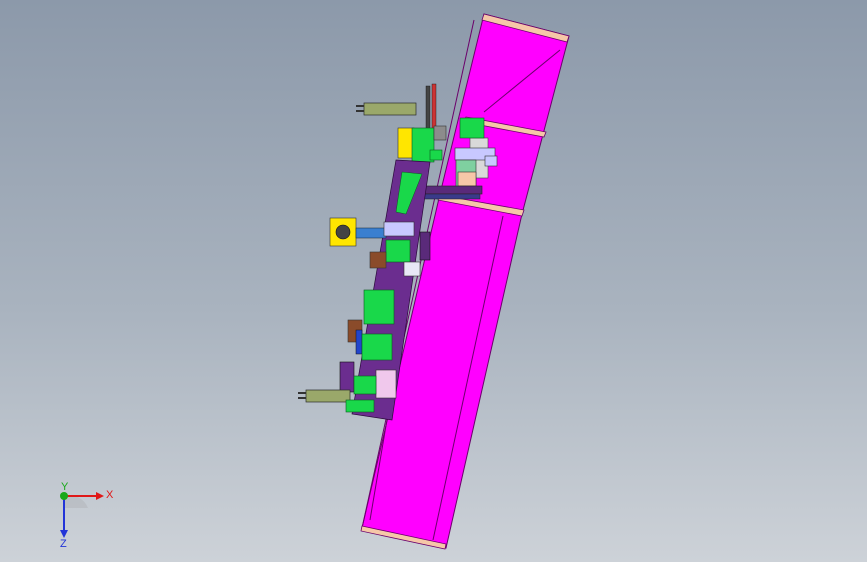  I want to click on upper-bracket-tab, so click(491, 161).